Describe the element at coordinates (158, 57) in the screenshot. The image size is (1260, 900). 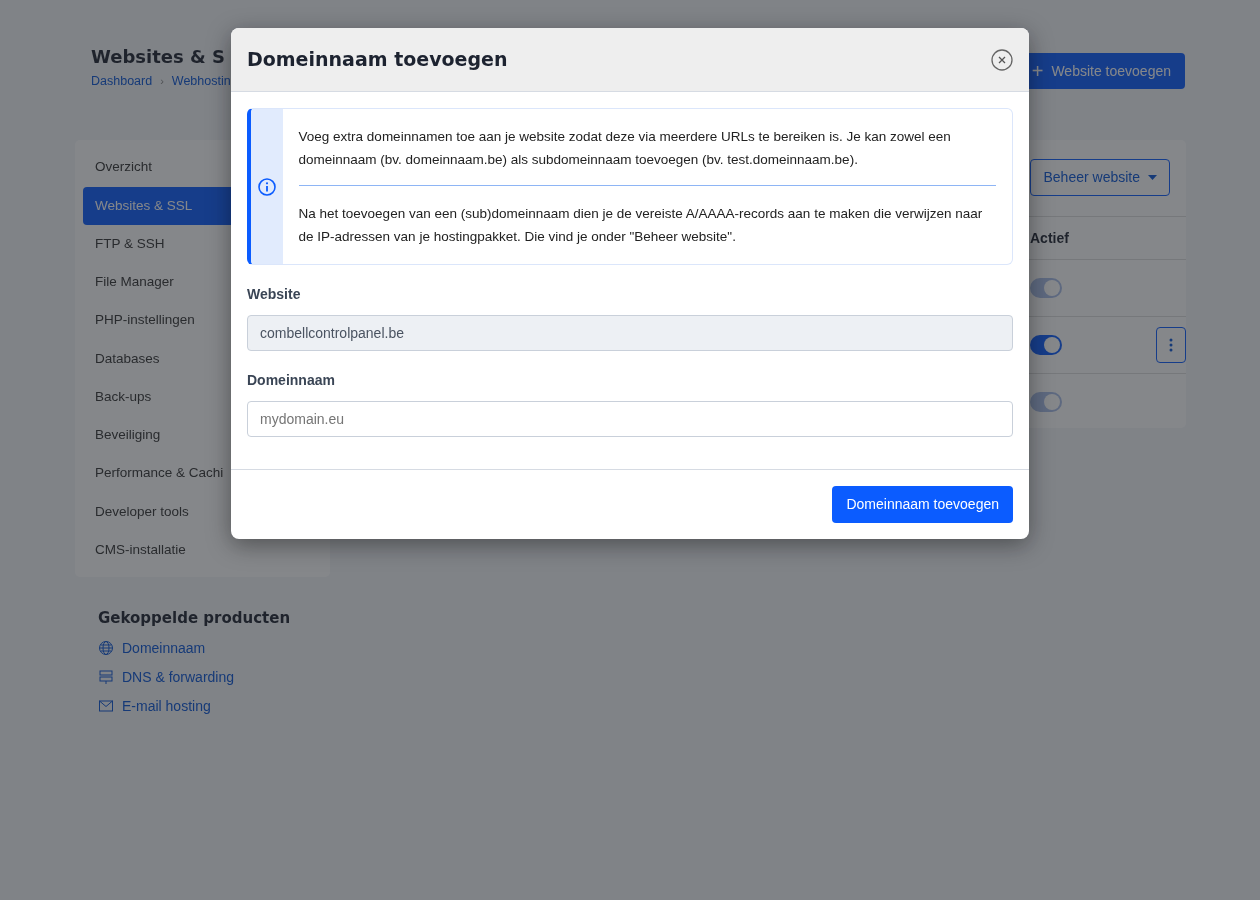
I see `page-title: Websites & S` at that location.